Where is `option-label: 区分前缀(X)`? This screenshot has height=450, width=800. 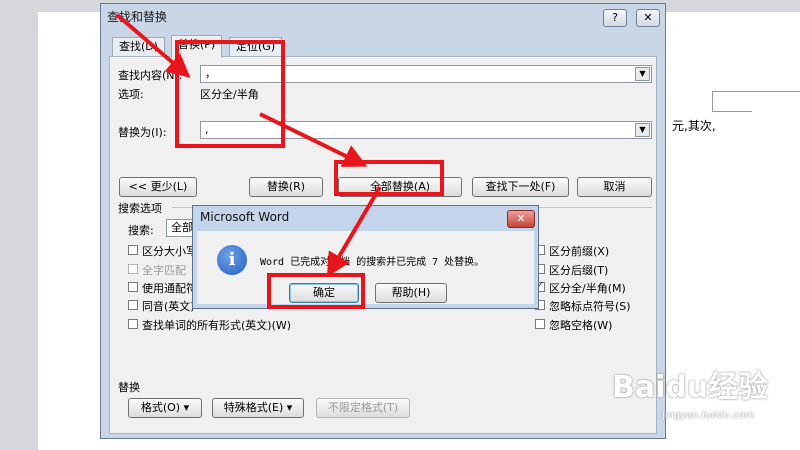
option-label: 区分前缀(X) is located at coordinates (579, 251).